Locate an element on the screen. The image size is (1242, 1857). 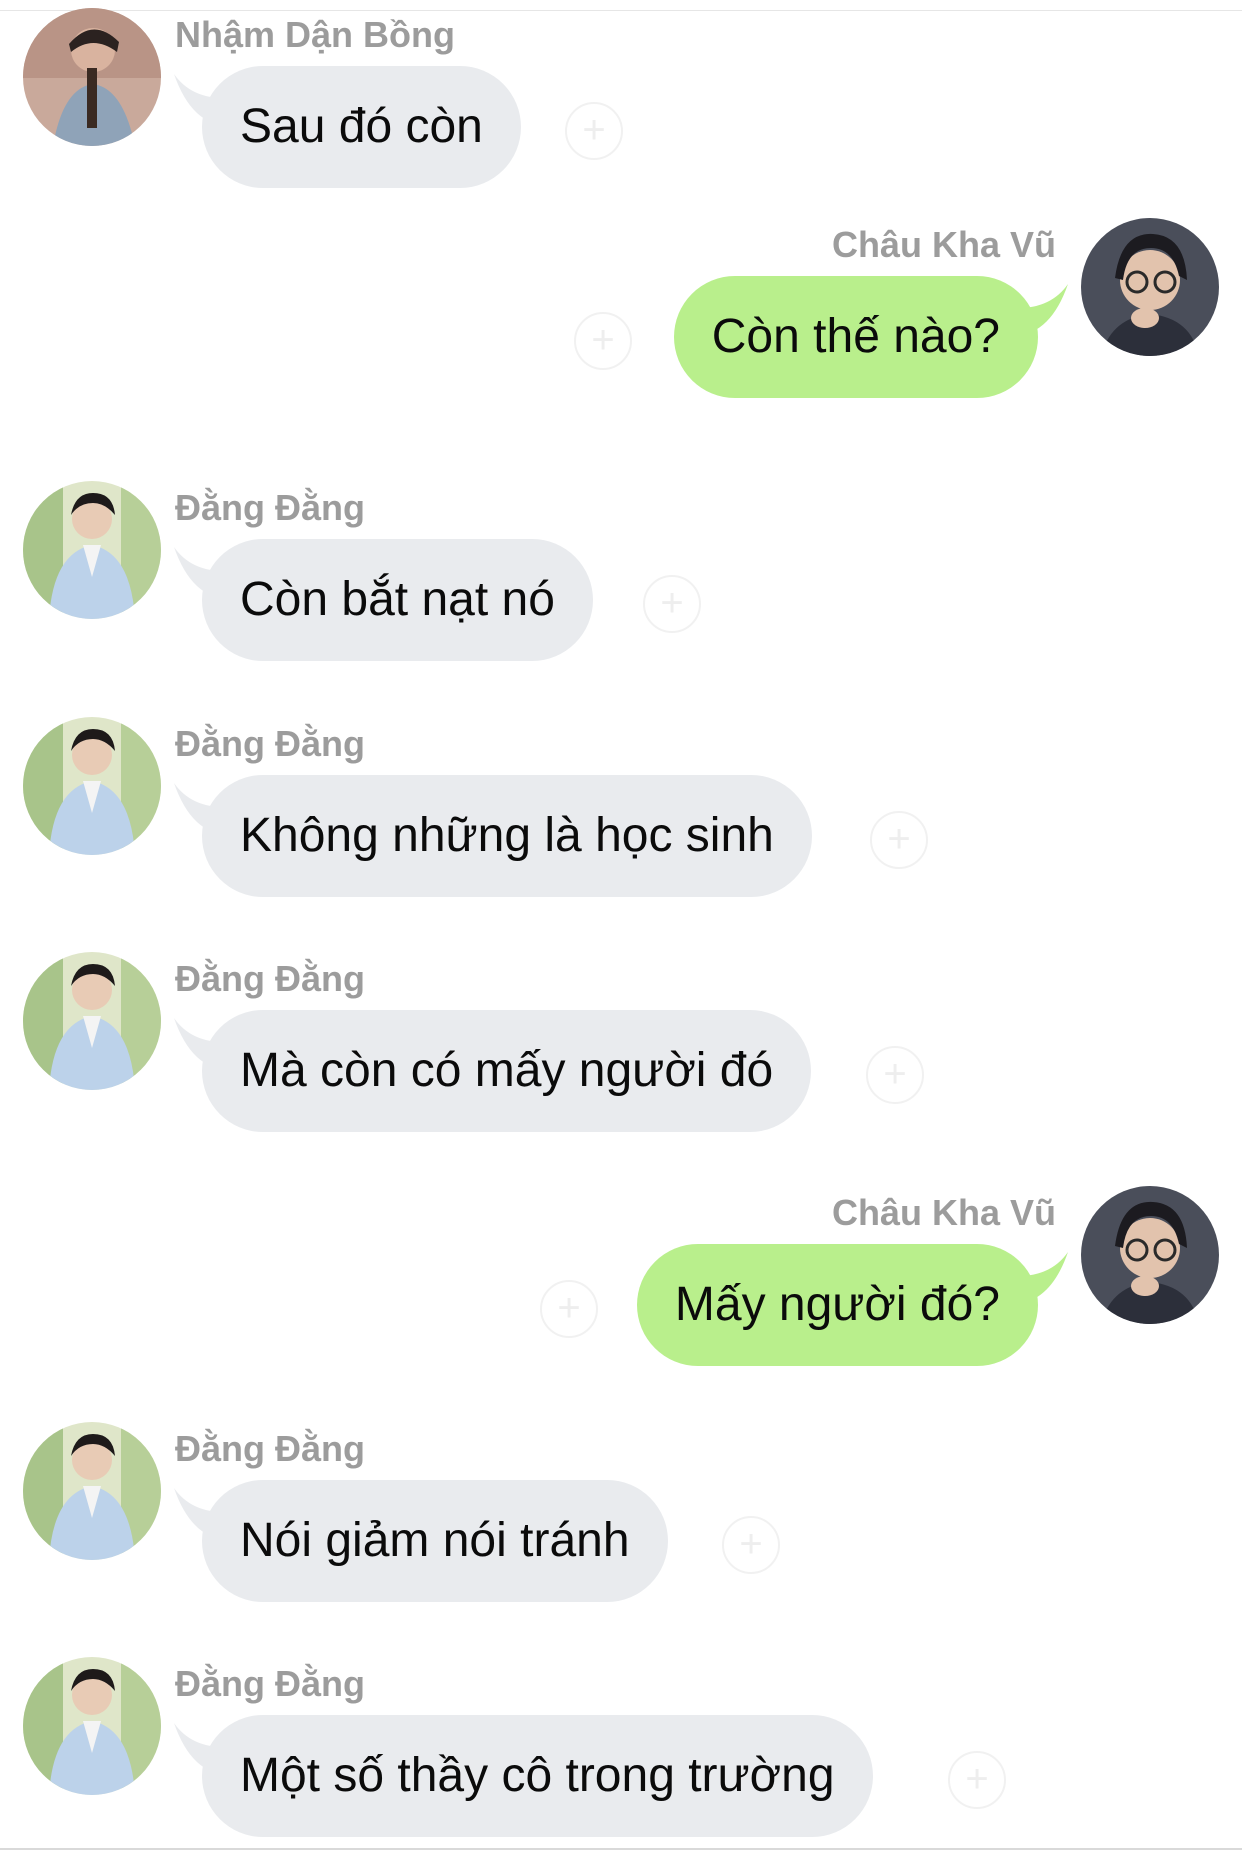
message-row: Châu Kha Vũ Mấy người đó? + is located at coordinates (621, 1286).